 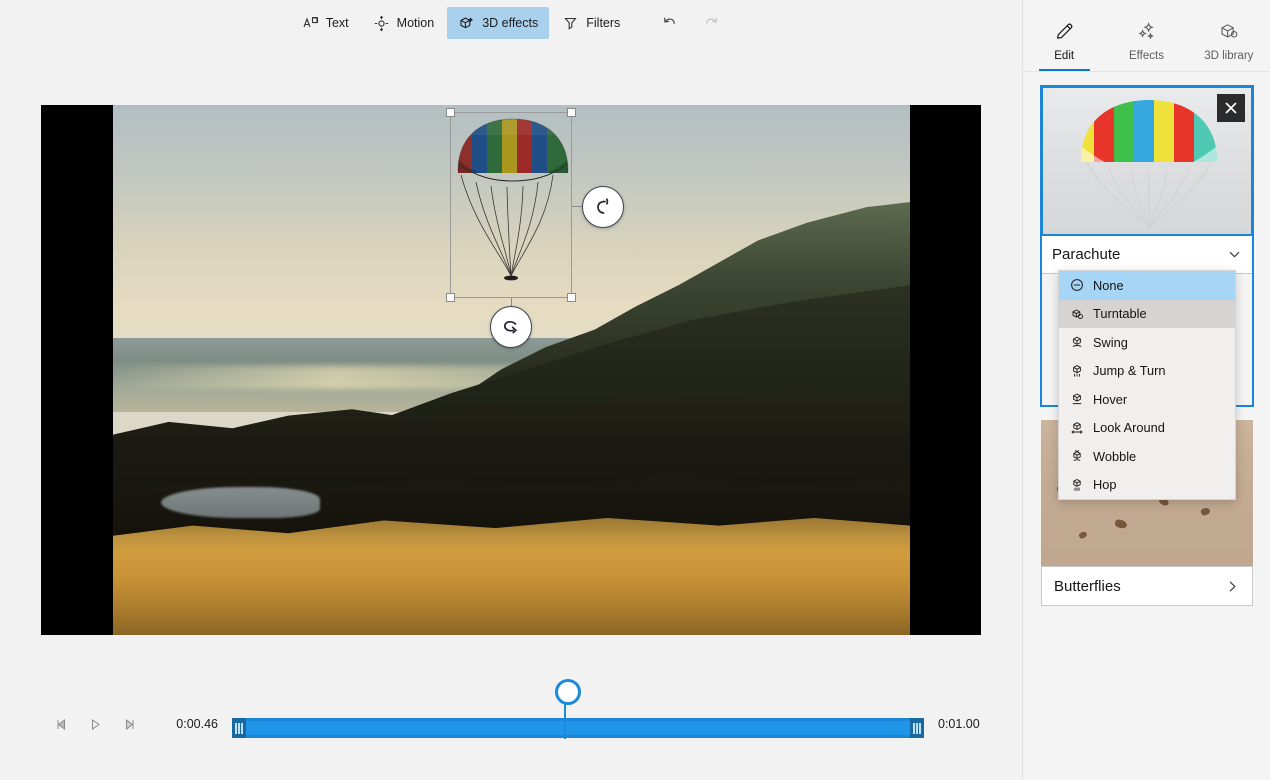 What do you see at coordinates (1129, 428) in the screenshot?
I see `dropdown-option-label: Look Around` at bounding box center [1129, 428].